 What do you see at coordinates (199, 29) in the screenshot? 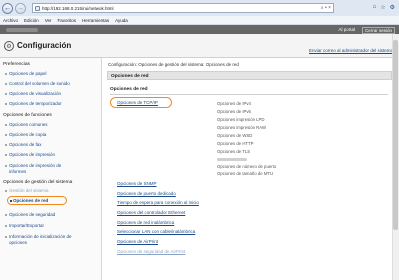
I see `app-logo-bar: Al portal Cerrar sesión` at bounding box center [199, 29].